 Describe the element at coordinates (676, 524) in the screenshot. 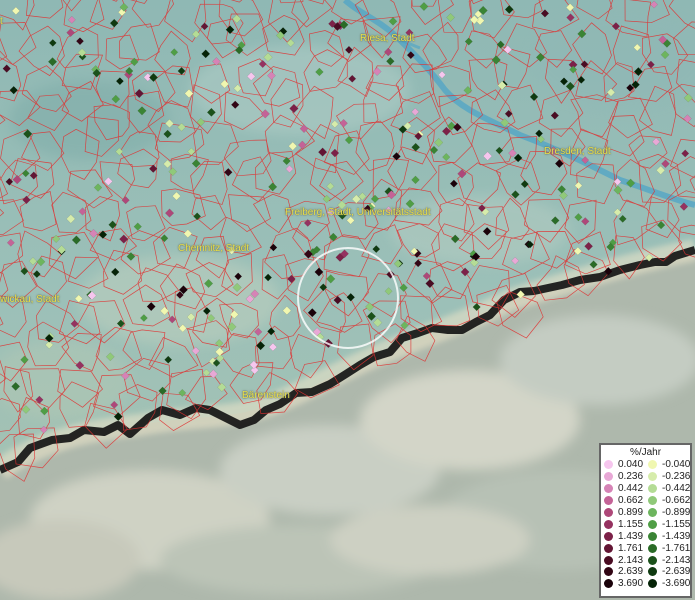

I see `legend-value: -1.155` at that location.